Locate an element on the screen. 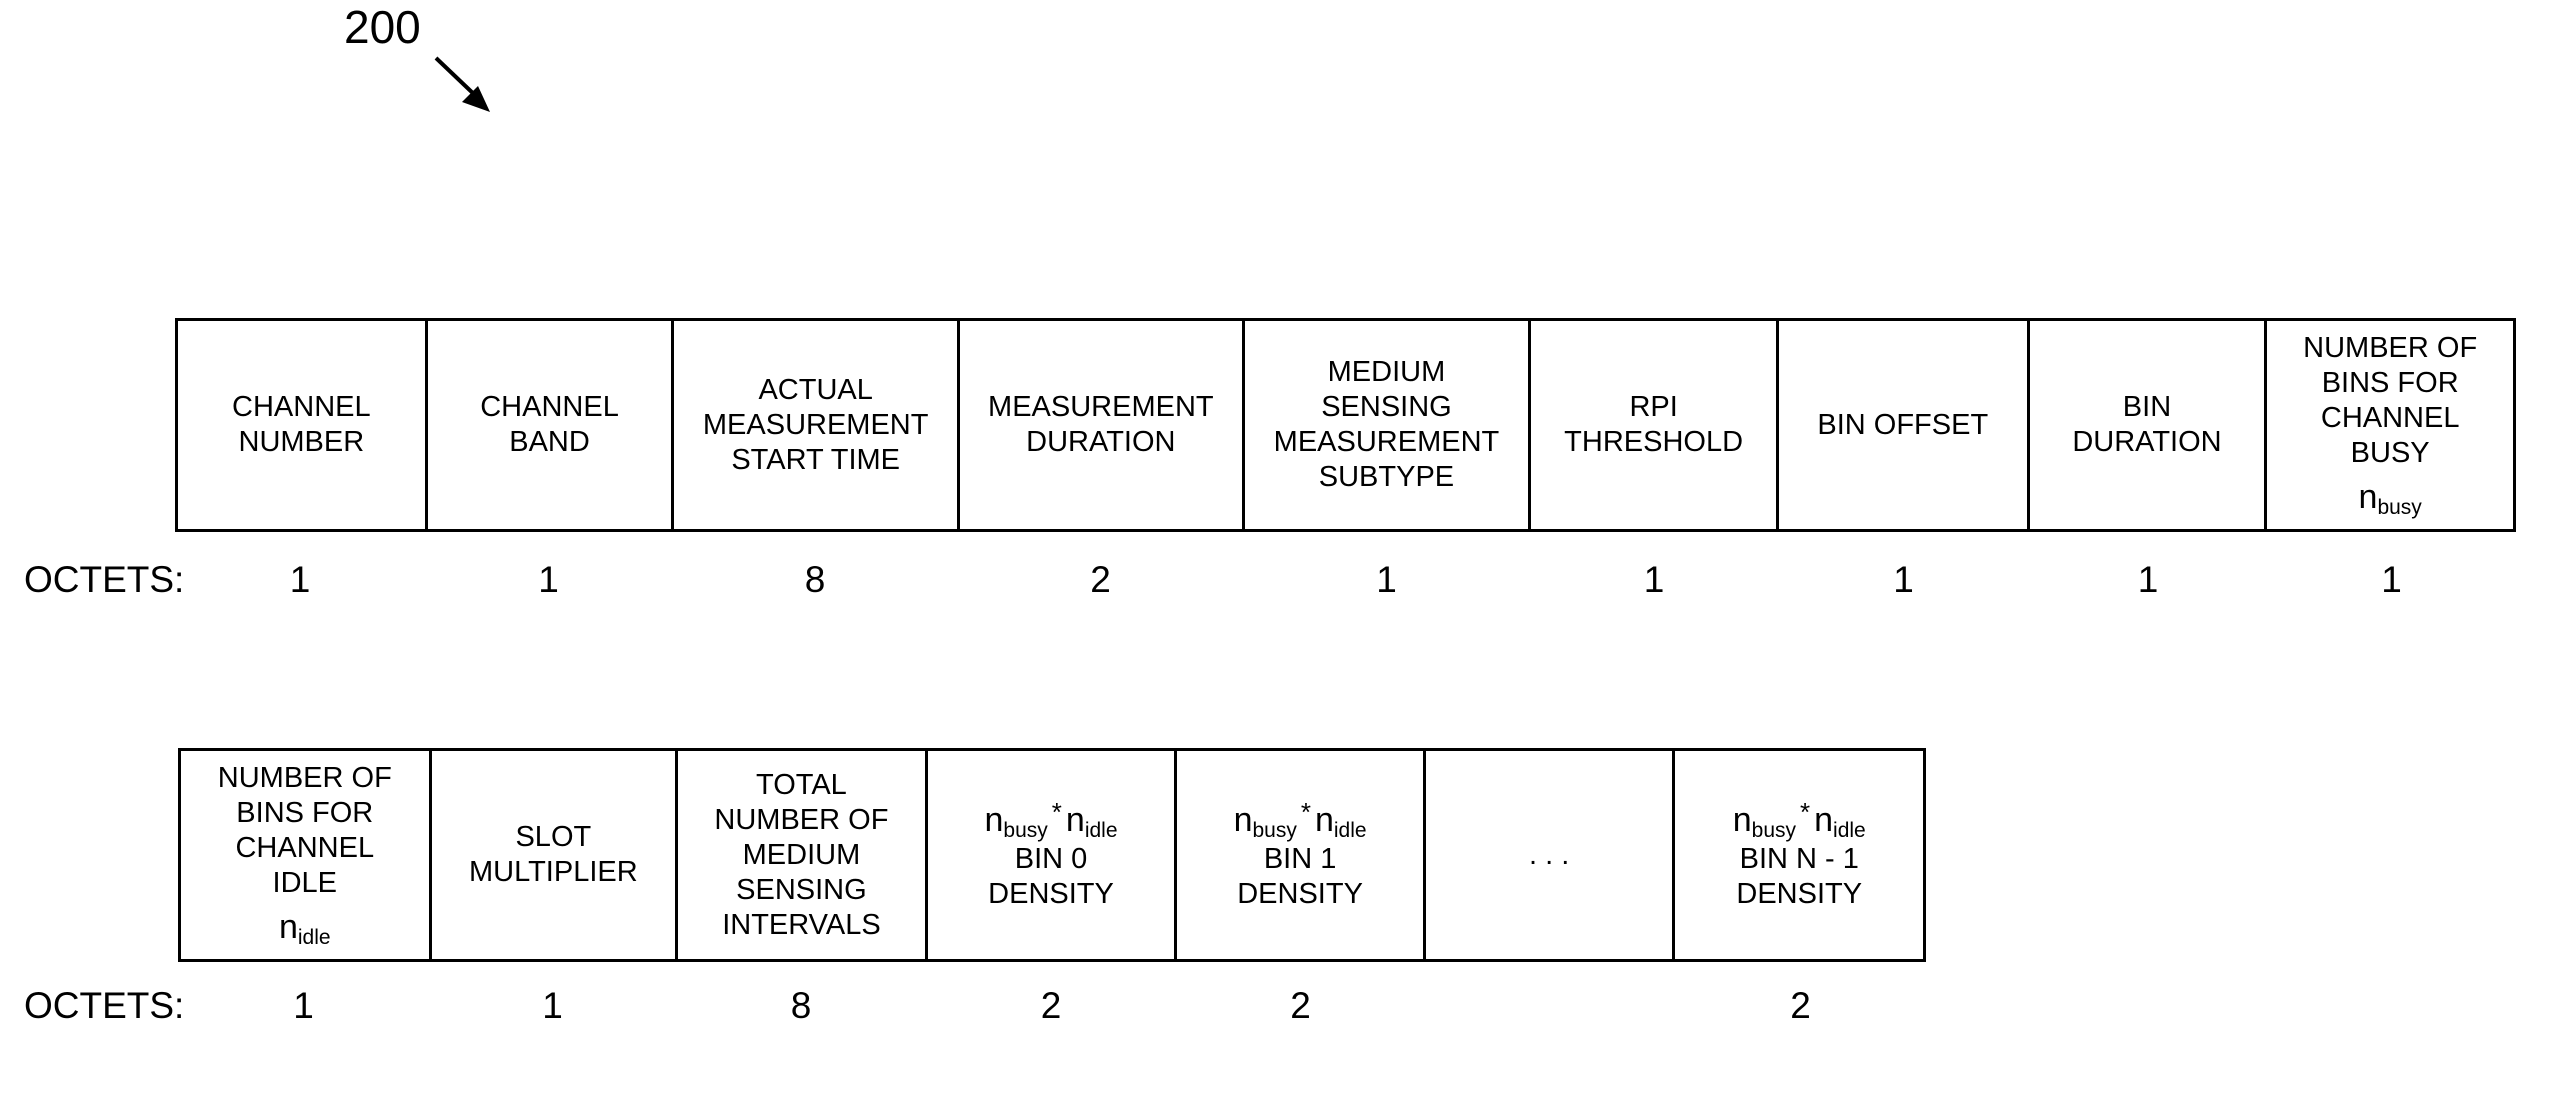 The height and width of the screenshot is (1111, 2552). field-symbol: nbusy is located at coordinates (2390, 497).